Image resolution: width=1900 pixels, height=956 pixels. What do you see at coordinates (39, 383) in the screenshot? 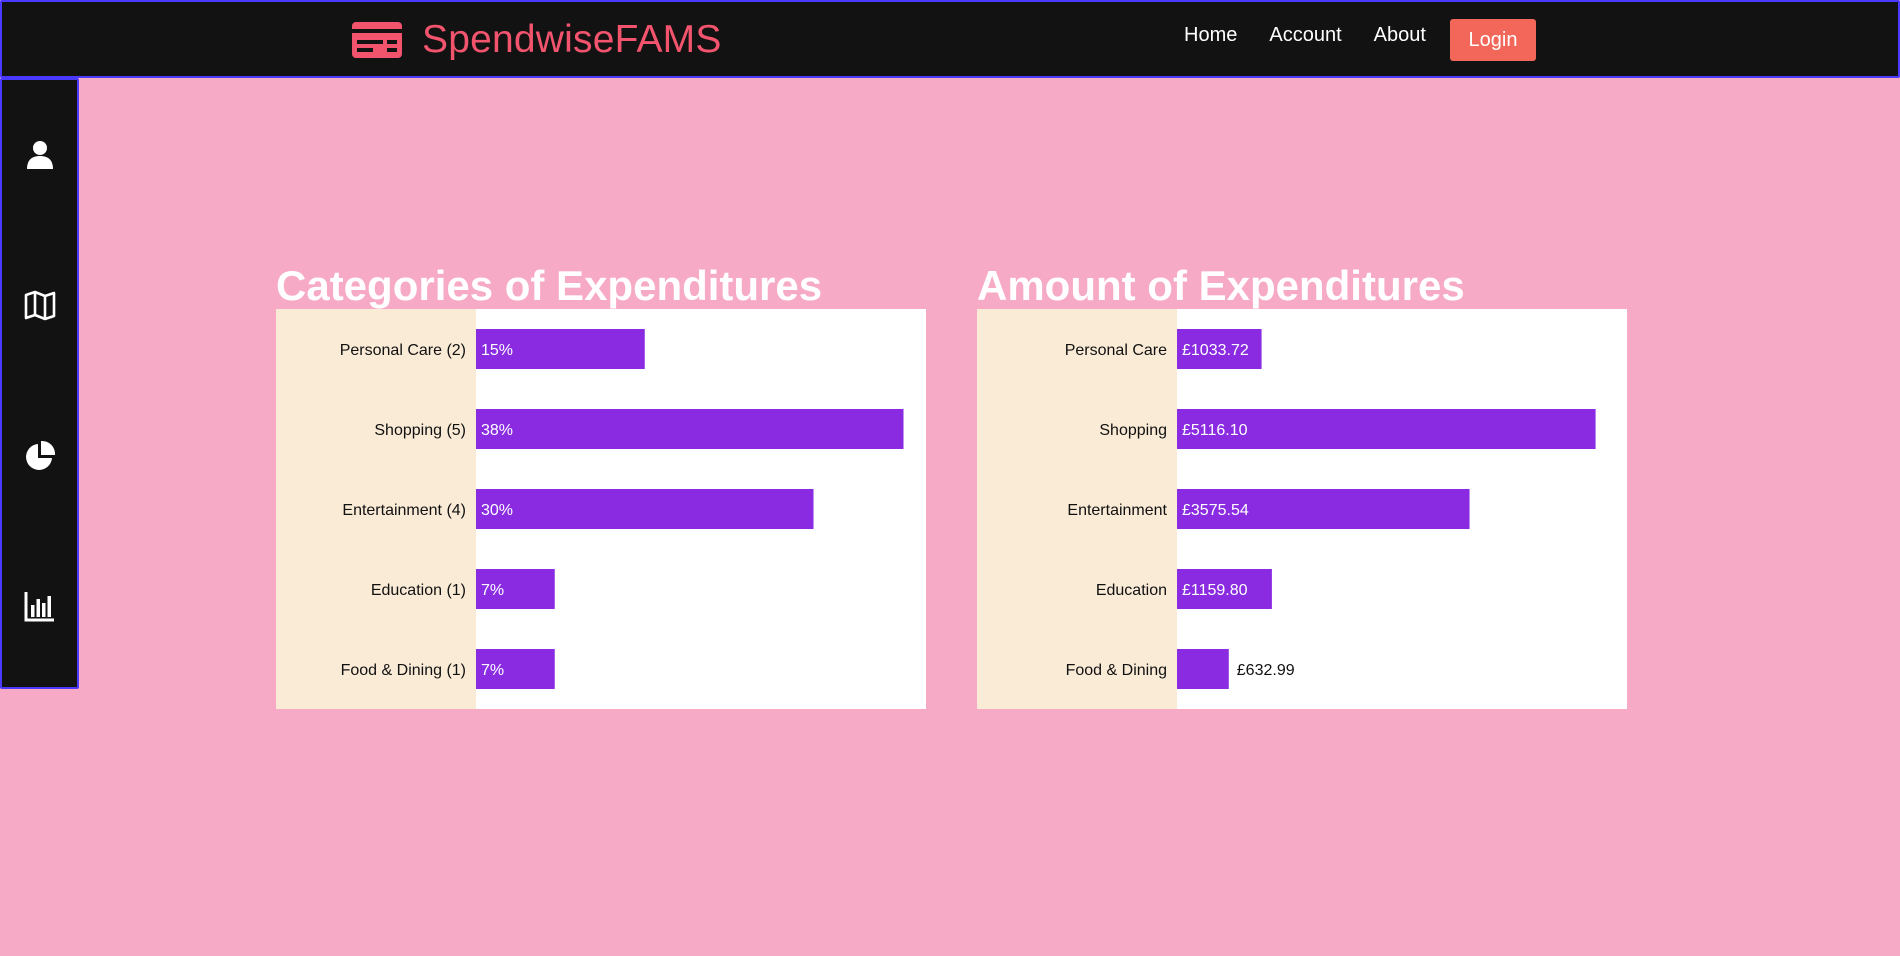
I see `sidebar` at bounding box center [39, 383].